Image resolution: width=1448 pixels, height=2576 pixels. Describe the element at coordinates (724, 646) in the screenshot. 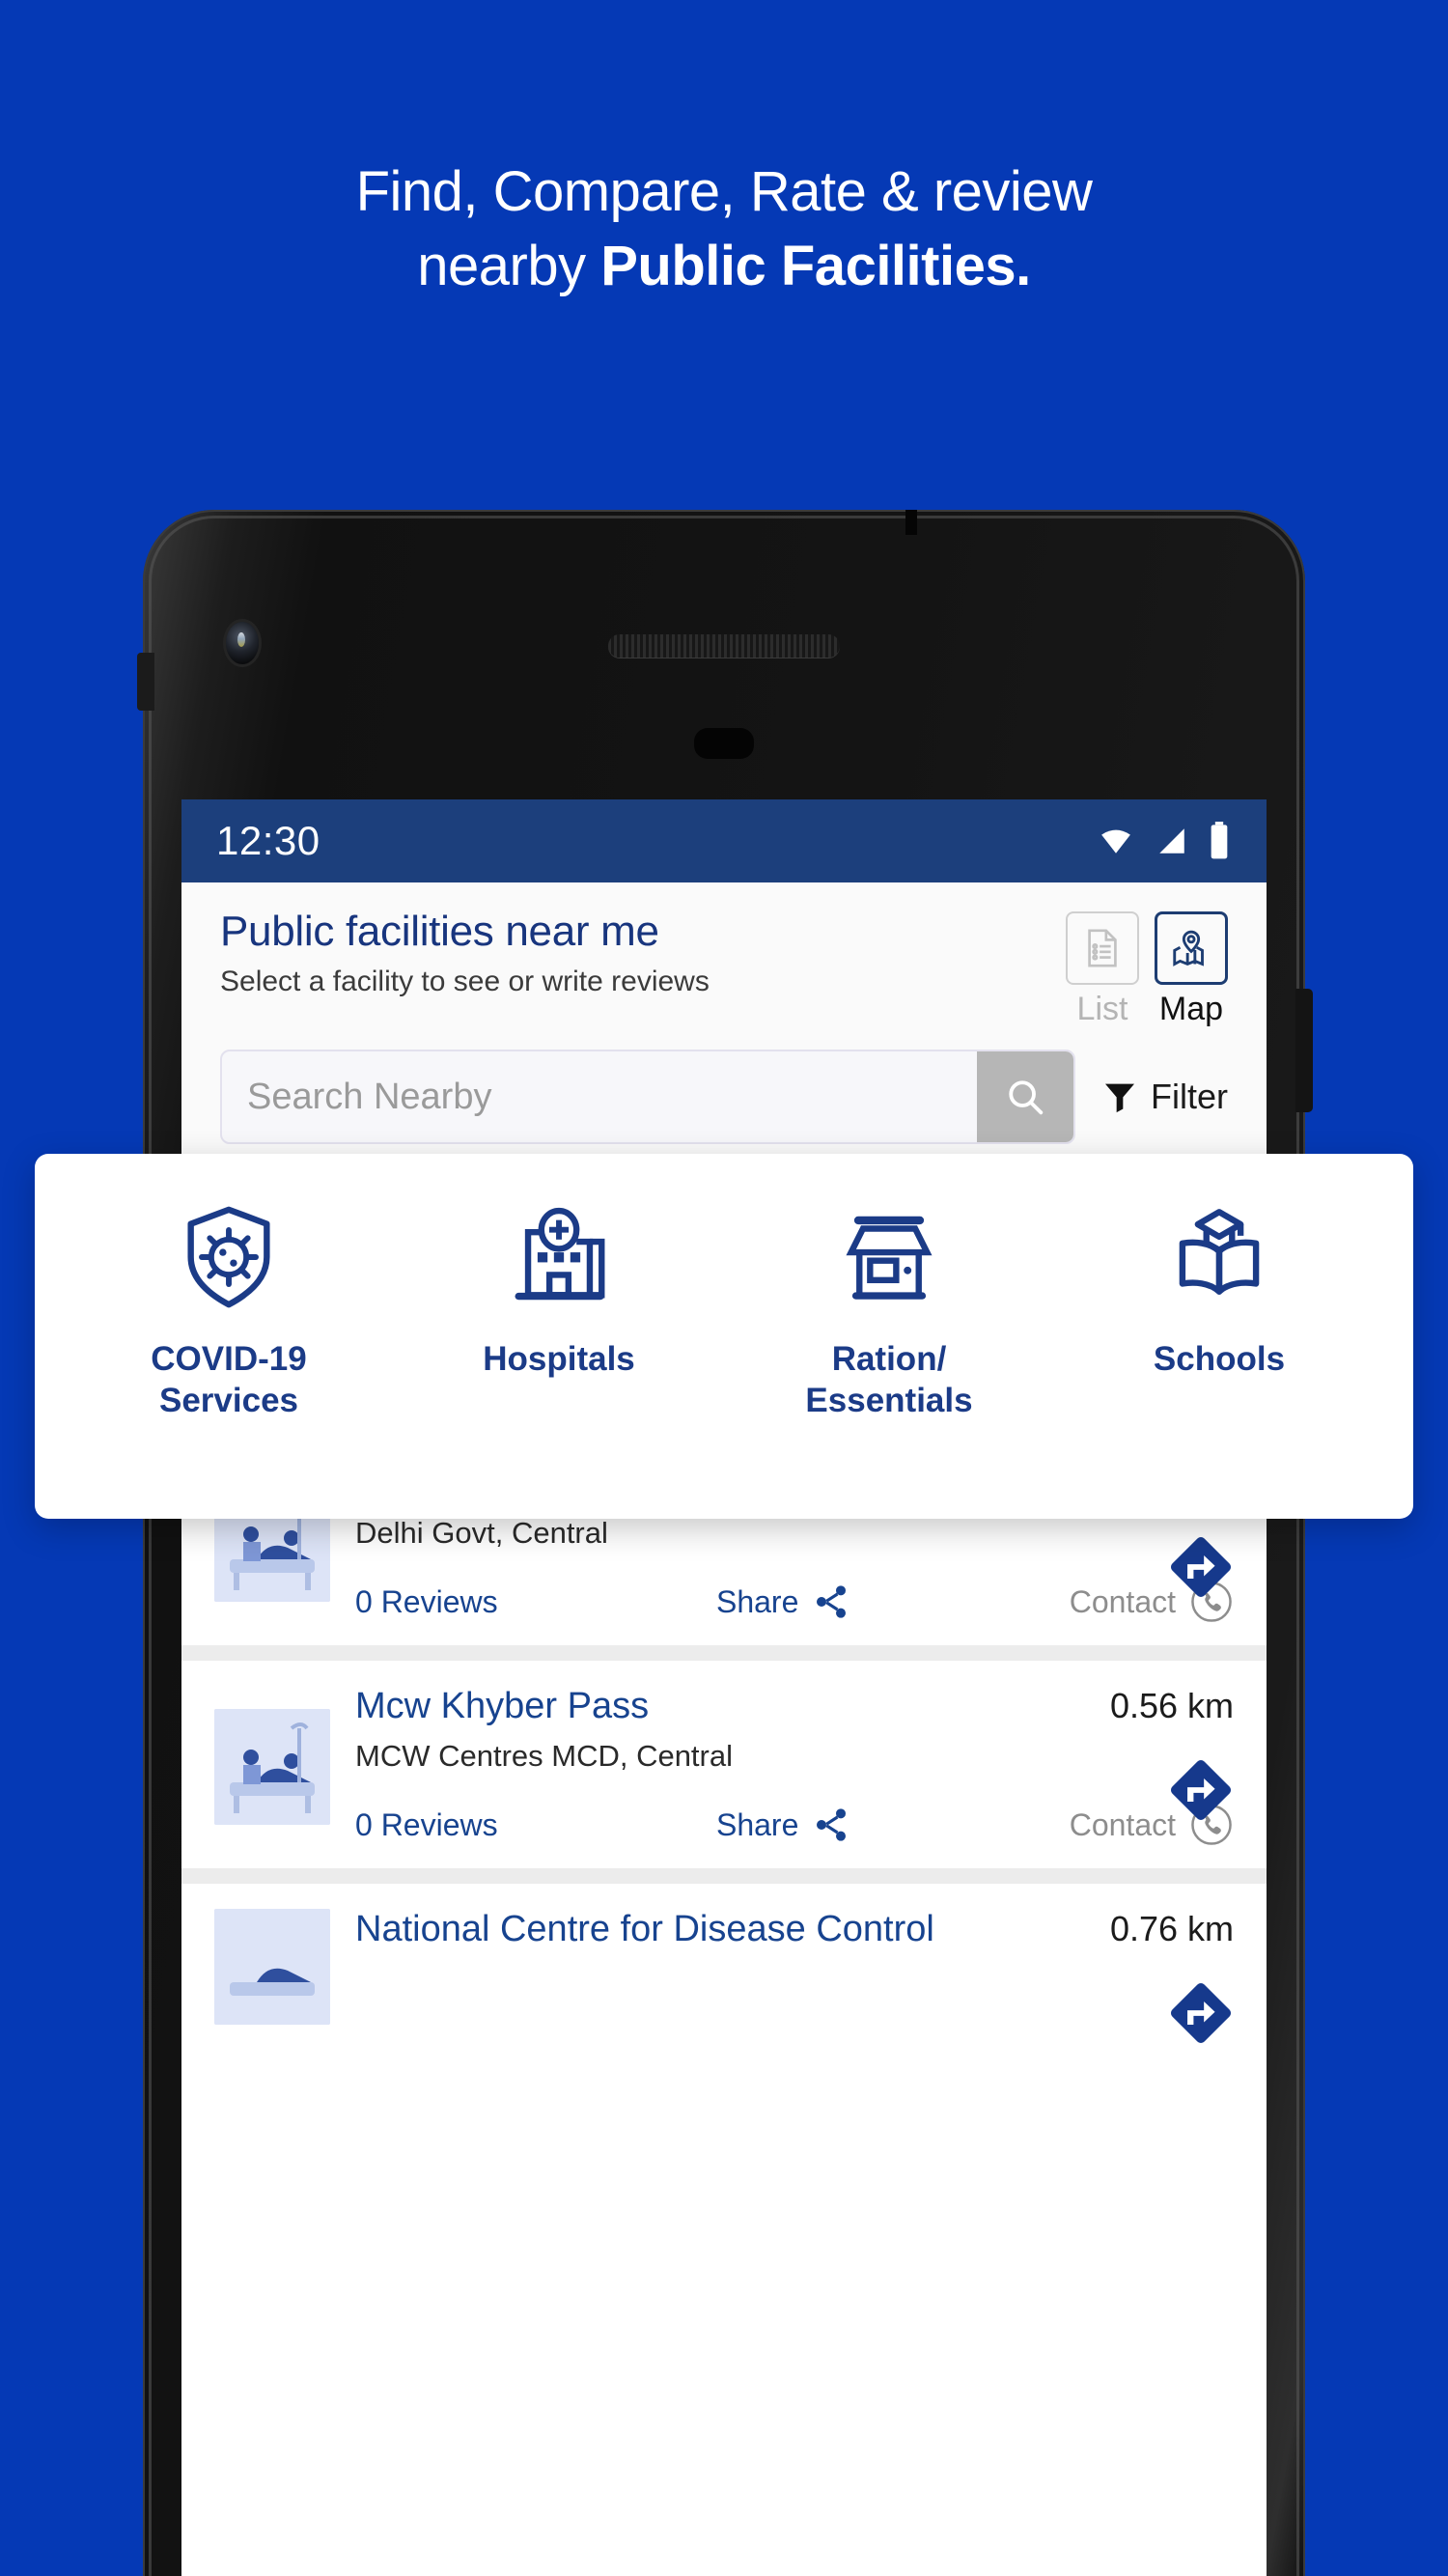

I see `earpiece-speaker` at that location.